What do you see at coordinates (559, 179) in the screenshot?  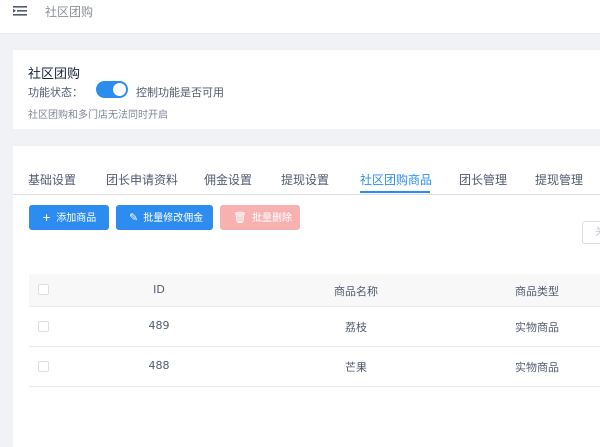 I see `tab-withdraw-management: 提现管理` at bounding box center [559, 179].